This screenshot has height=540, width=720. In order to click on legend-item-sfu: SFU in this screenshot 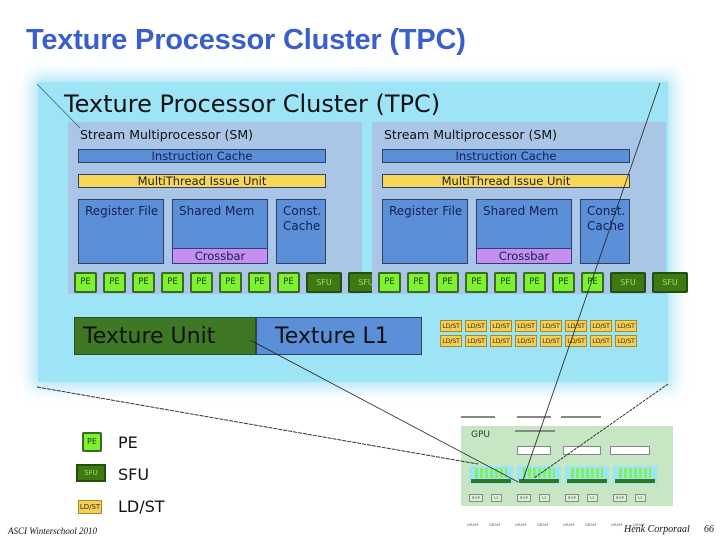, I will do `click(91, 473)`.